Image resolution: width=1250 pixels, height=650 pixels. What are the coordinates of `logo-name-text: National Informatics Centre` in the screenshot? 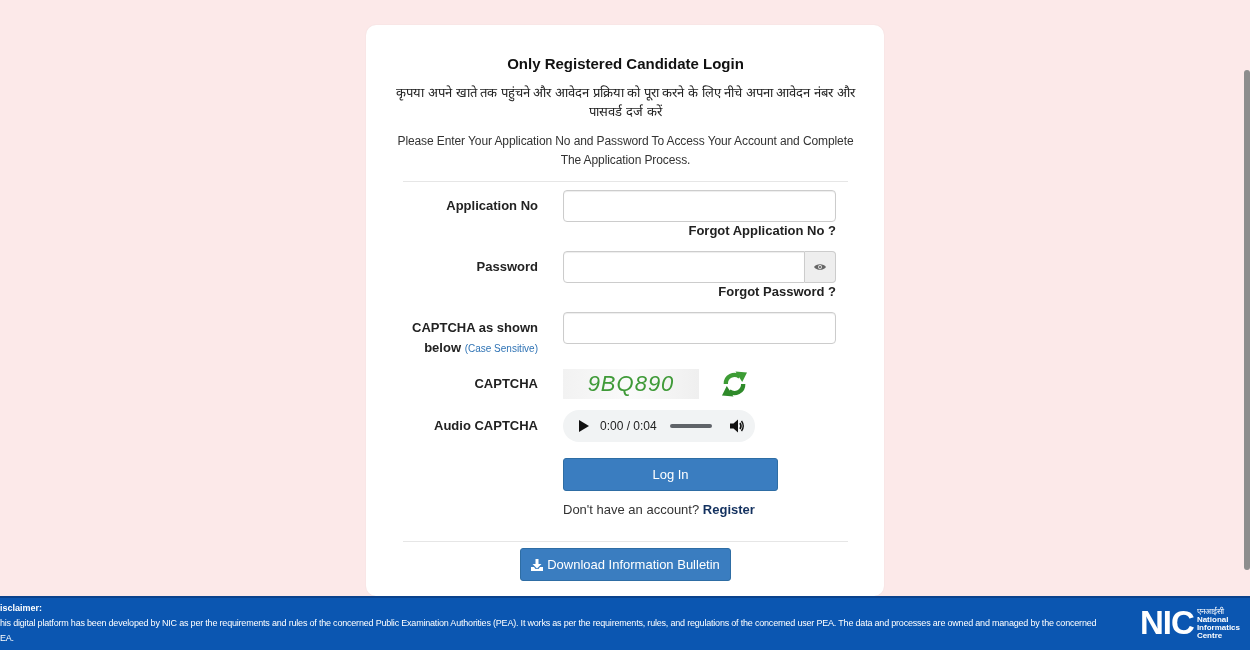 It's located at (1218, 627).